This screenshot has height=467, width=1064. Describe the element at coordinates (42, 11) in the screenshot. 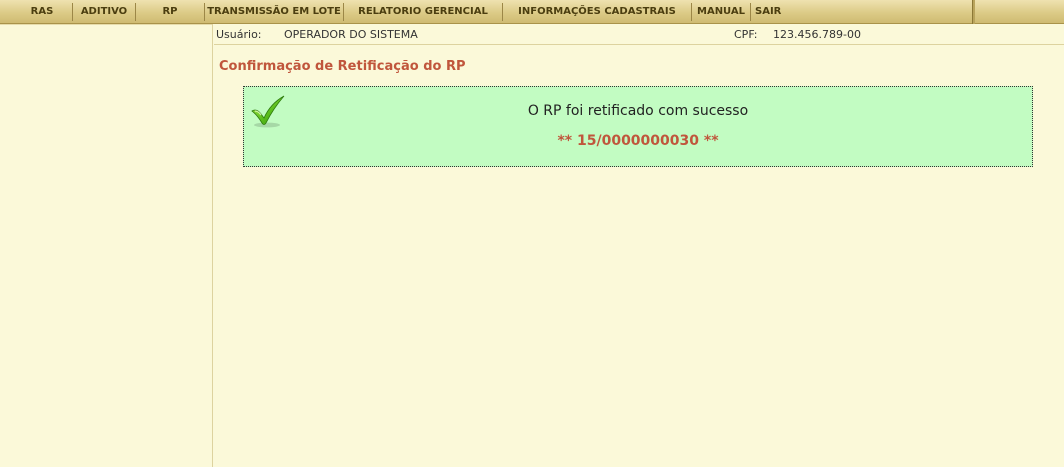

I see `menu-item-ras: RAS` at that location.